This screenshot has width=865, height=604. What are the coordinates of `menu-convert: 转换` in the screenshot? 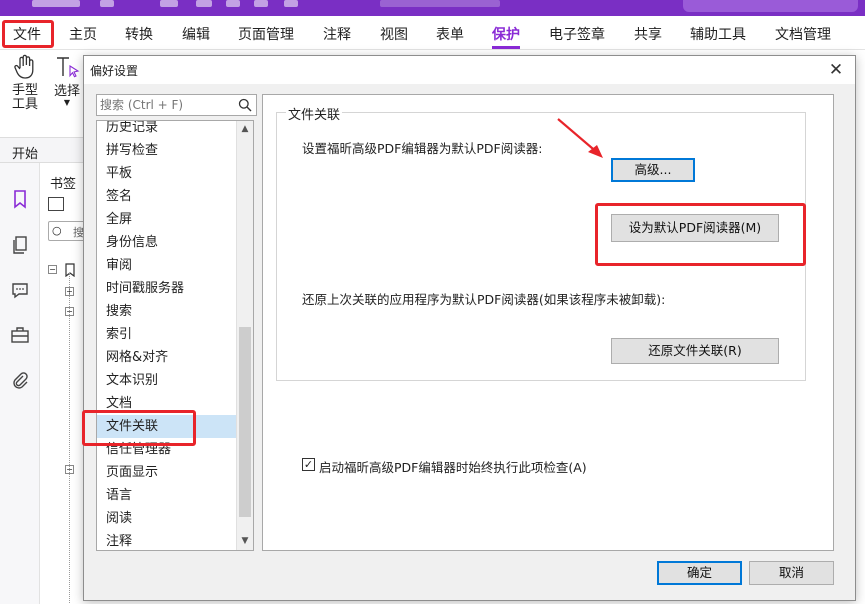 It's located at (139, 34).